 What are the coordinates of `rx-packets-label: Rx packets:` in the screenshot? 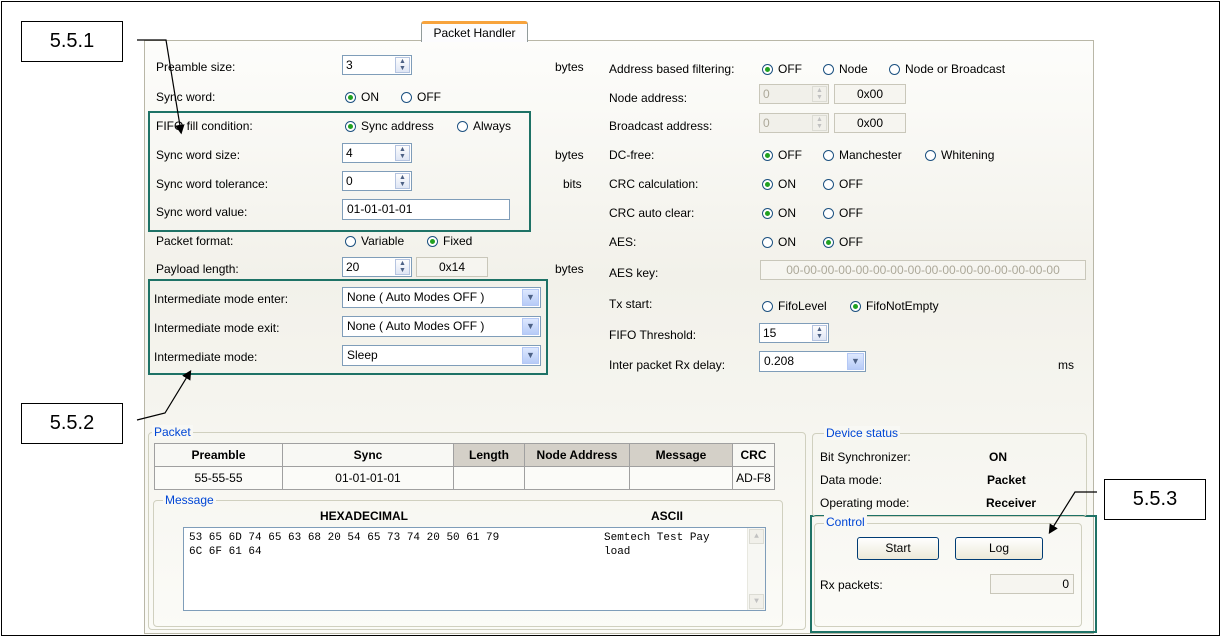 It's located at (851, 585).